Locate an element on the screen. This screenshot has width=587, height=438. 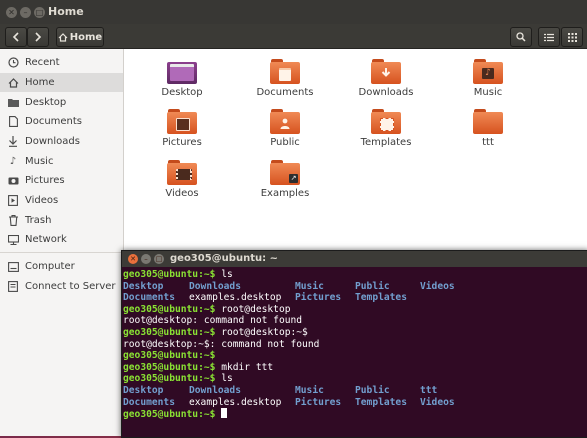
sidebar-item-downloads: Downloads is located at coordinates (61, 141).